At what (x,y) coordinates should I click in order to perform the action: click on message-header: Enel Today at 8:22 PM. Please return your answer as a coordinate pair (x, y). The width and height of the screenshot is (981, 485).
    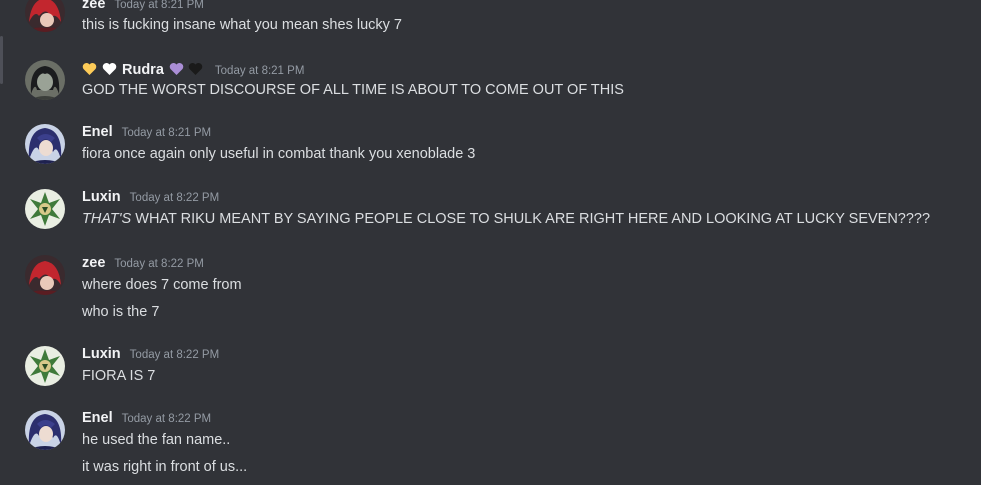
    Looking at the image, I should click on (146, 420).